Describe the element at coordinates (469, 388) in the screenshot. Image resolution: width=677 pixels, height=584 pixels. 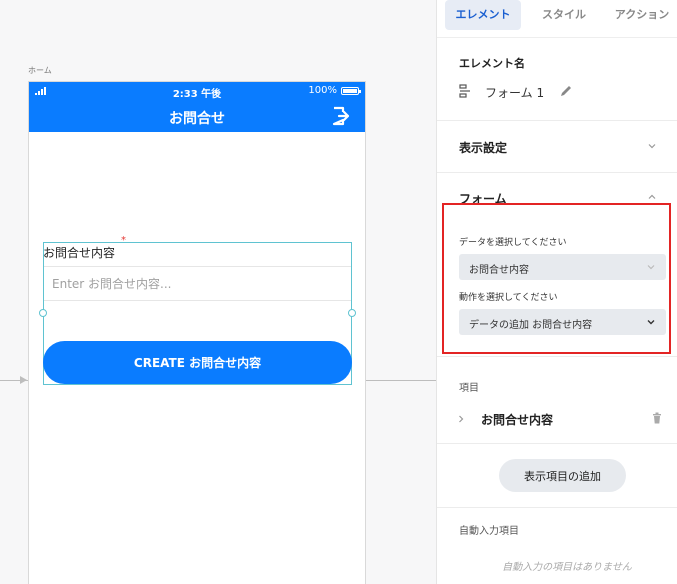
I see `items-label: 項目` at that location.